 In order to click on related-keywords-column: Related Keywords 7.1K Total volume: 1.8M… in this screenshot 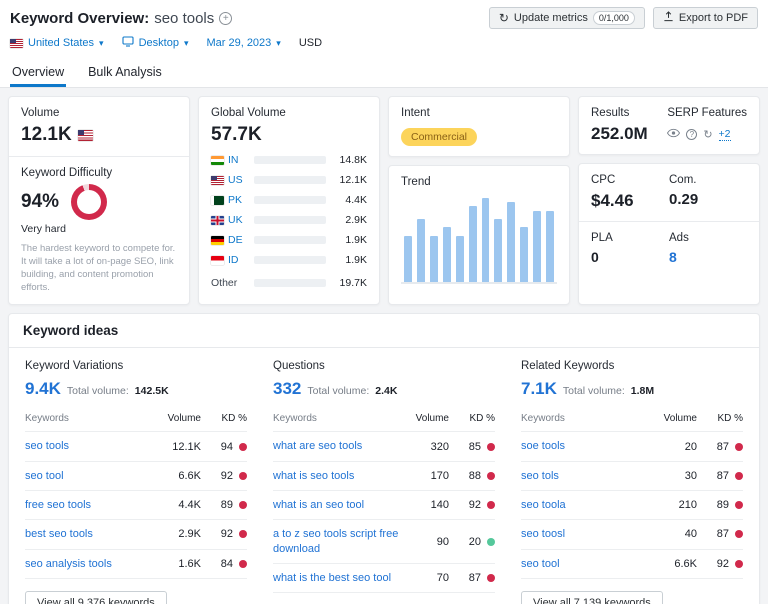, I will do `click(632, 482)`.